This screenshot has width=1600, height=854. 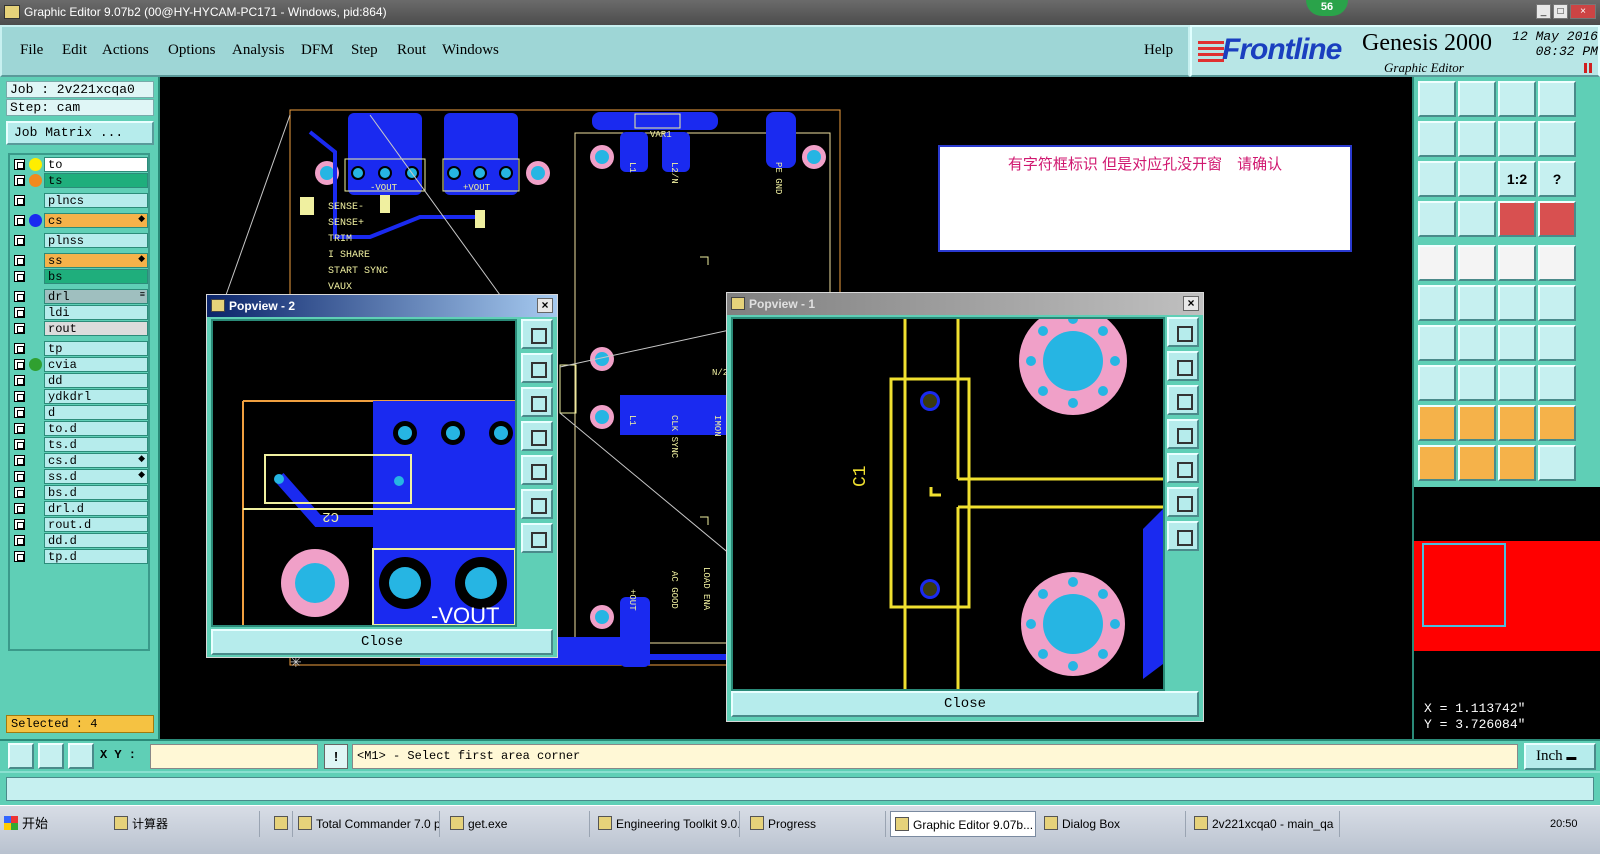 I want to click on center-icon, so click(x=1477, y=179).